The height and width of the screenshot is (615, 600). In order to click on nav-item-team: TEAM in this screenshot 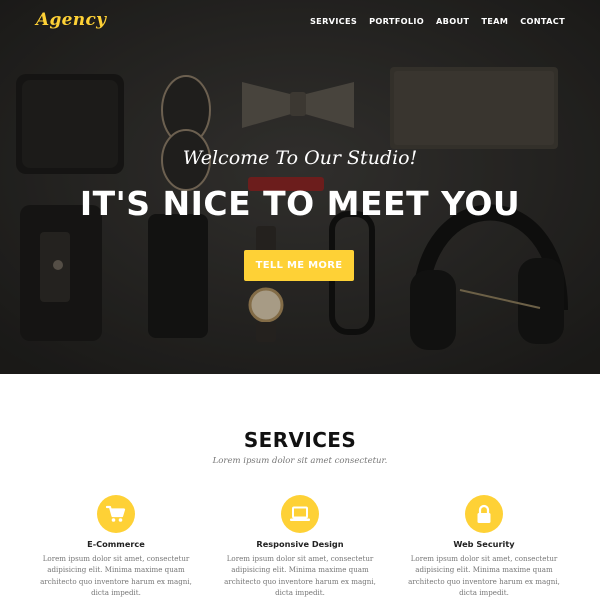, I will do `click(494, 21)`.